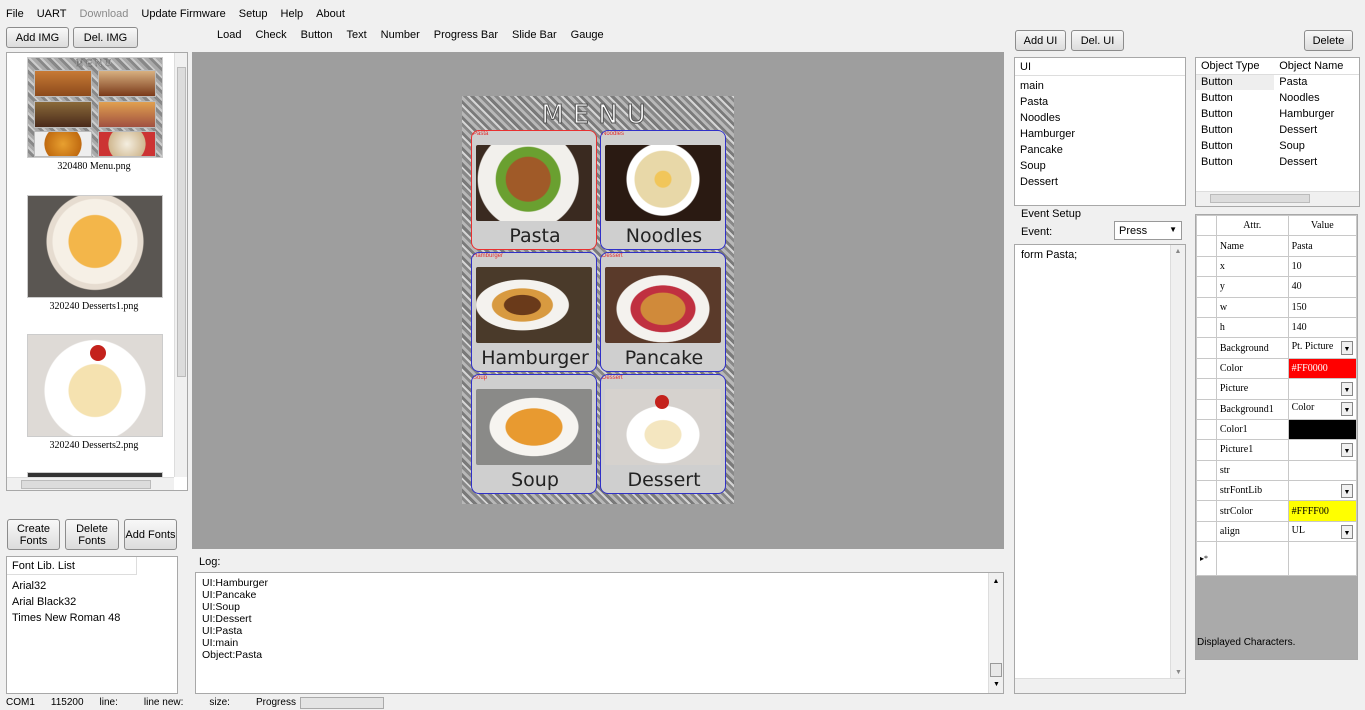  What do you see at coordinates (400, 36) in the screenshot?
I see `tool-number: Number` at bounding box center [400, 36].